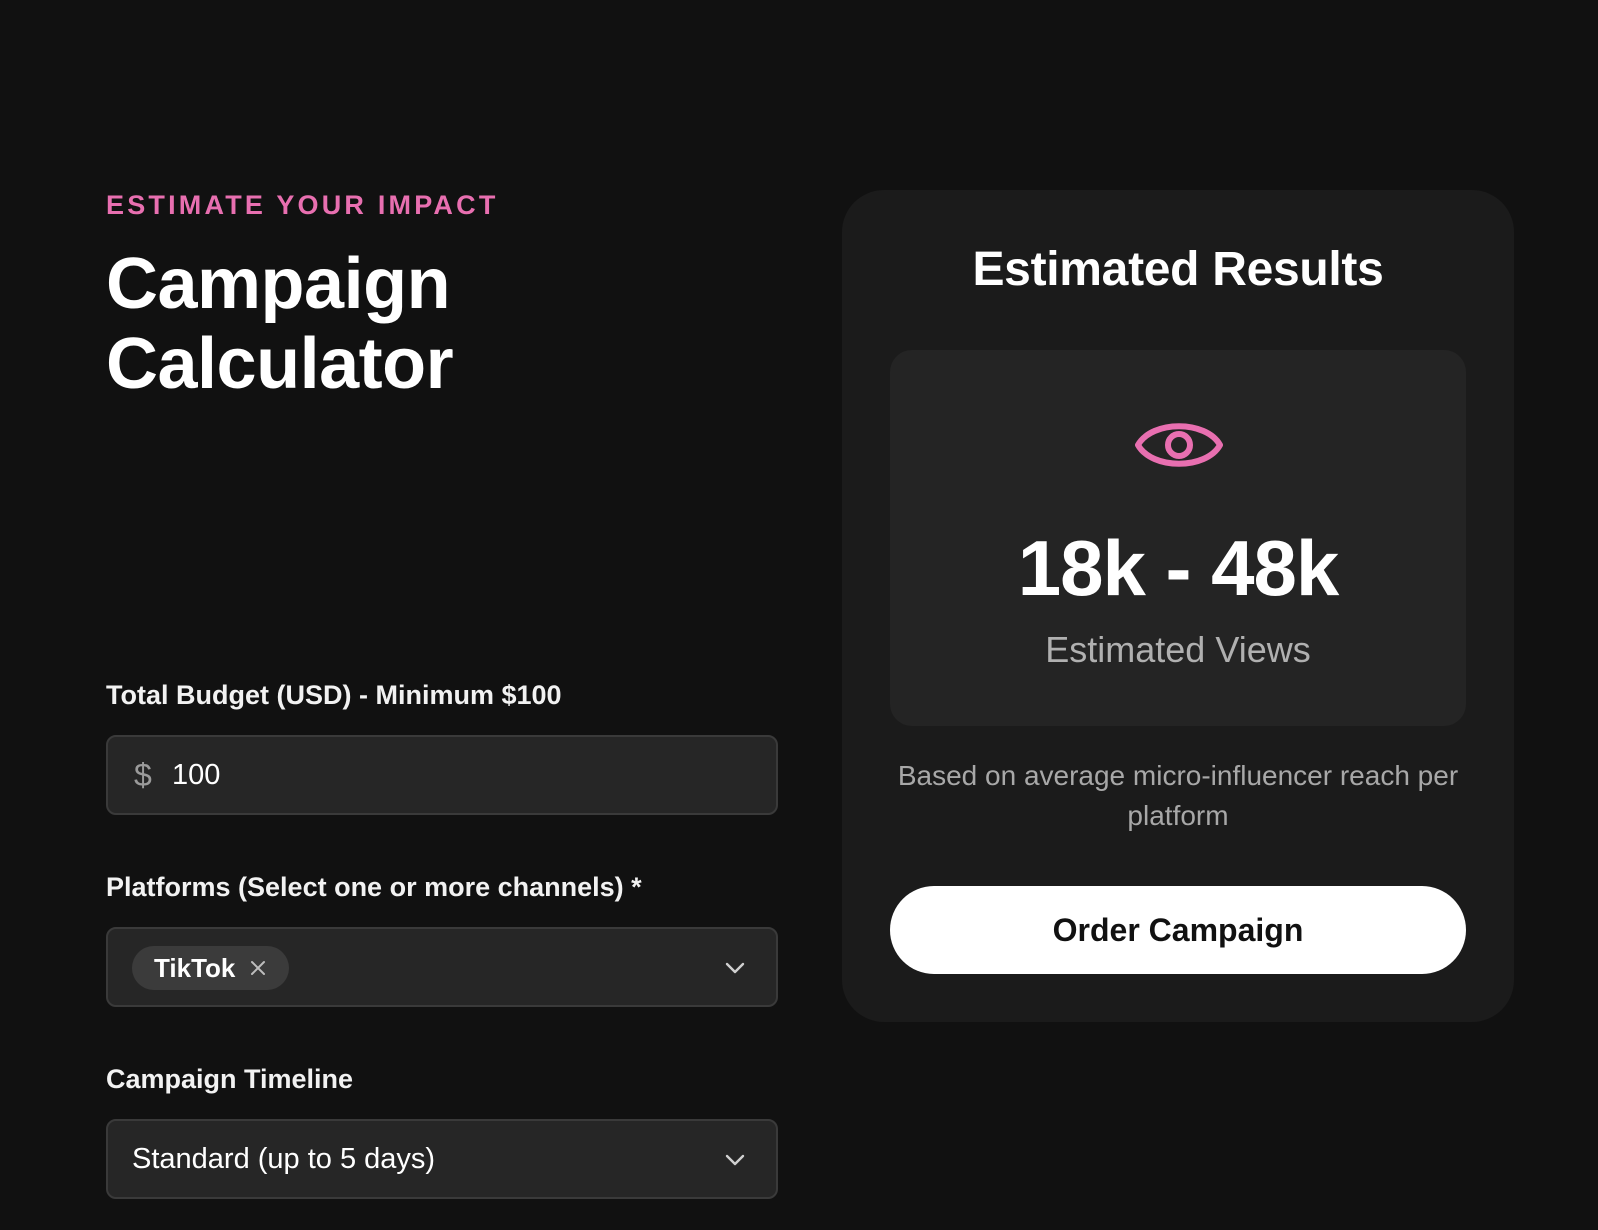 This screenshot has width=1598, height=1230. Describe the element at coordinates (280, 364) in the screenshot. I see `page-title-line-2: Calculator` at that location.